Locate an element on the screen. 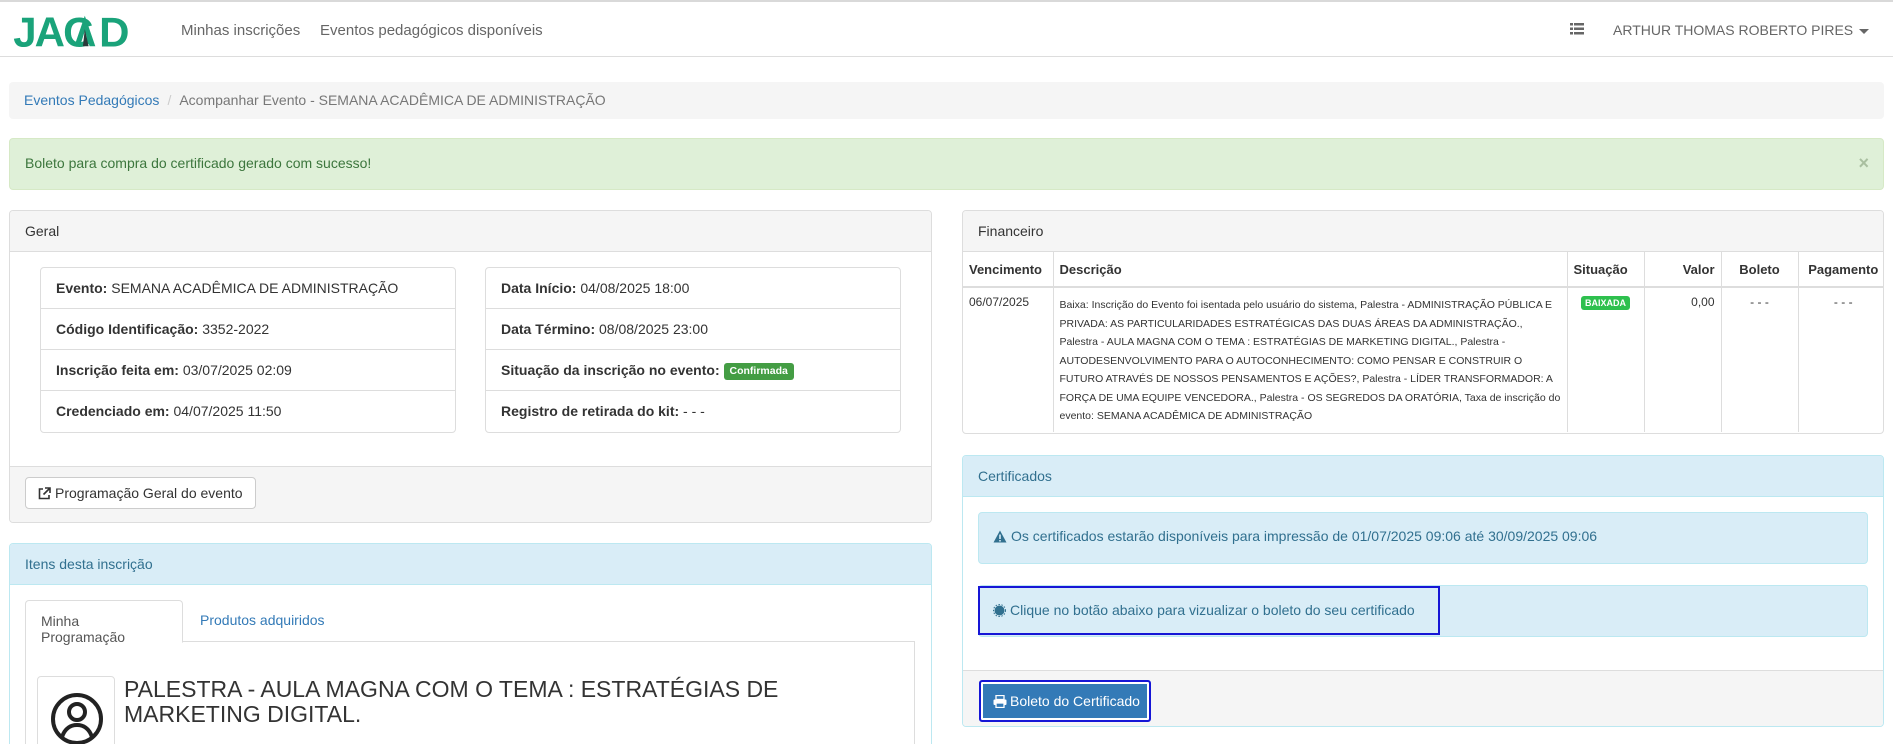 This screenshot has height=744, width=1893. status-badge: BAIXADA is located at coordinates (1605, 303).